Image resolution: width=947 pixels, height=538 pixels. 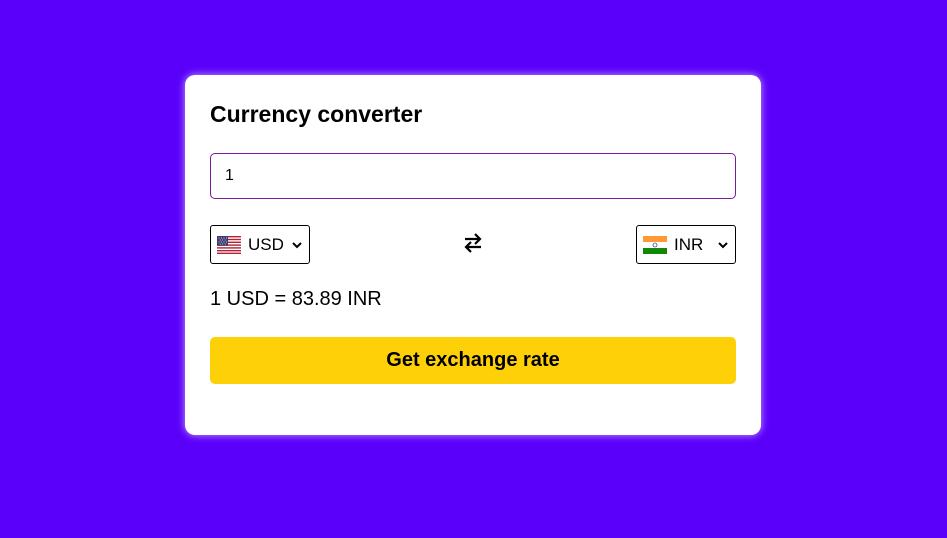 I want to click on to-currency-select: INR, so click(x=686, y=244).